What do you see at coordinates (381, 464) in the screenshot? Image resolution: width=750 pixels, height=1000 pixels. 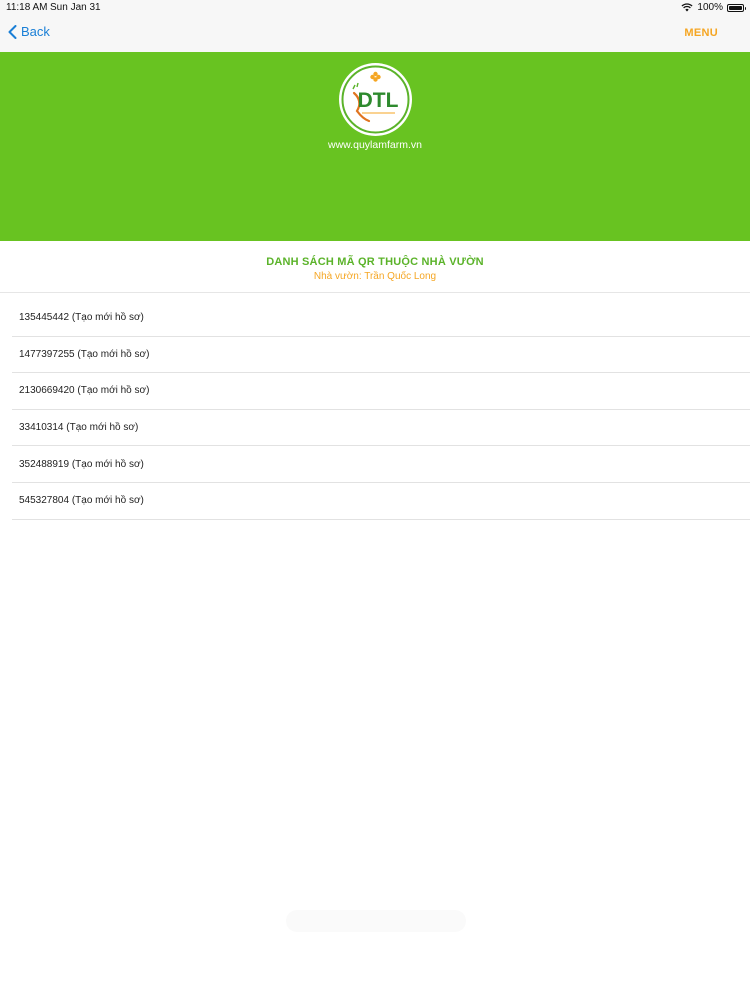 I see `list-item: 352488919 (Tạo mới hồ sơ)` at bounding box center [381, 464].